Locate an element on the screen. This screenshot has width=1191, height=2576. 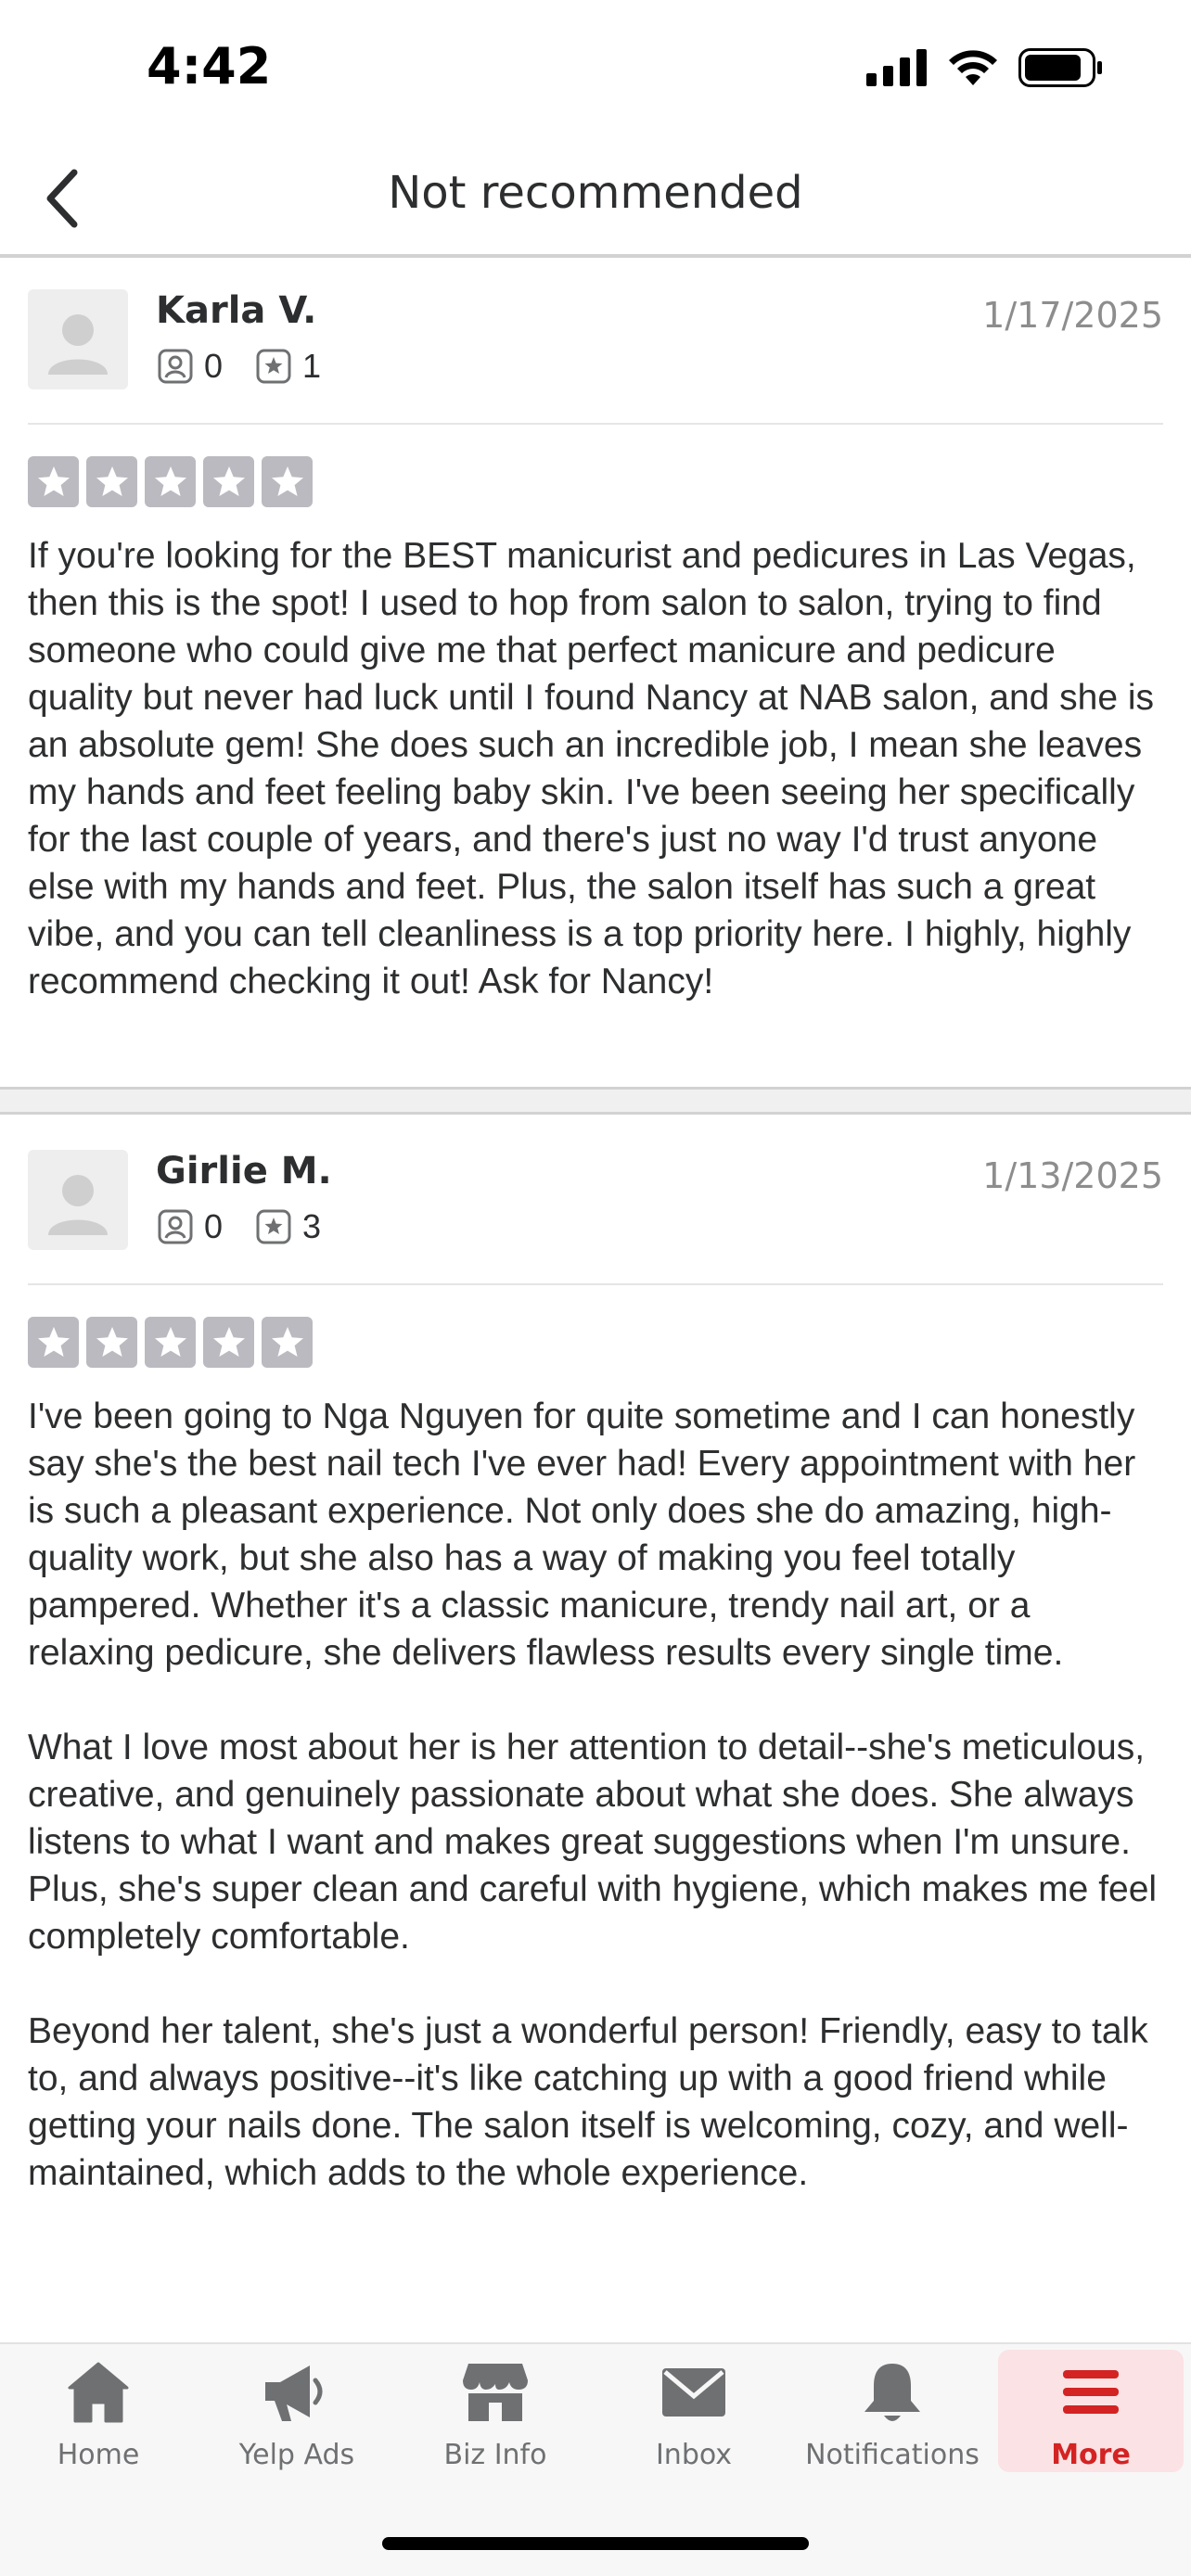
menu-icon is located at coordinates (1091, 2392).